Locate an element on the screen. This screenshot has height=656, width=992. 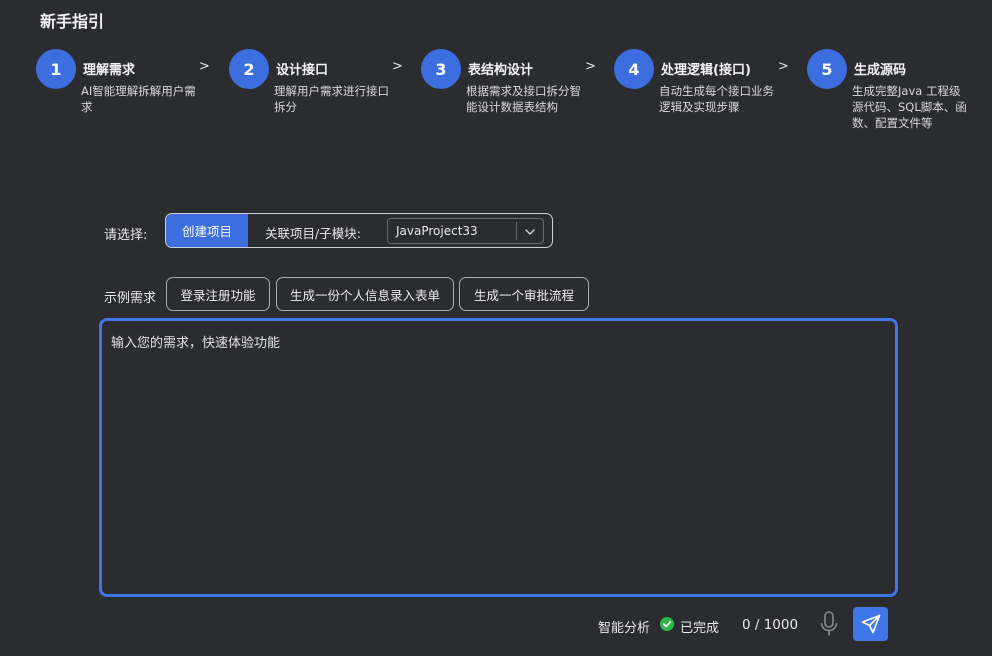
example-chip-login: 登录注册功能 is located at coordinates (218, 294).